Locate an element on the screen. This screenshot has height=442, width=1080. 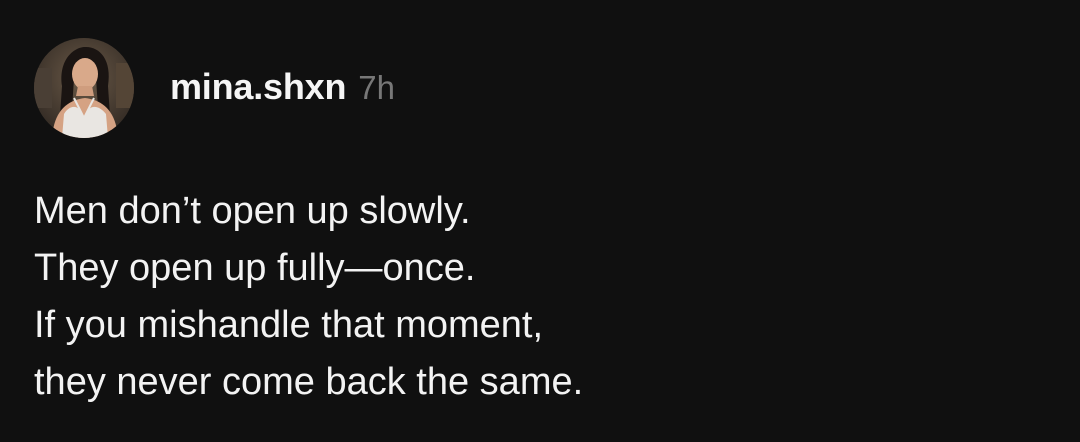
post-text-line: they never come back the same. is located at coordinates (309, 382).